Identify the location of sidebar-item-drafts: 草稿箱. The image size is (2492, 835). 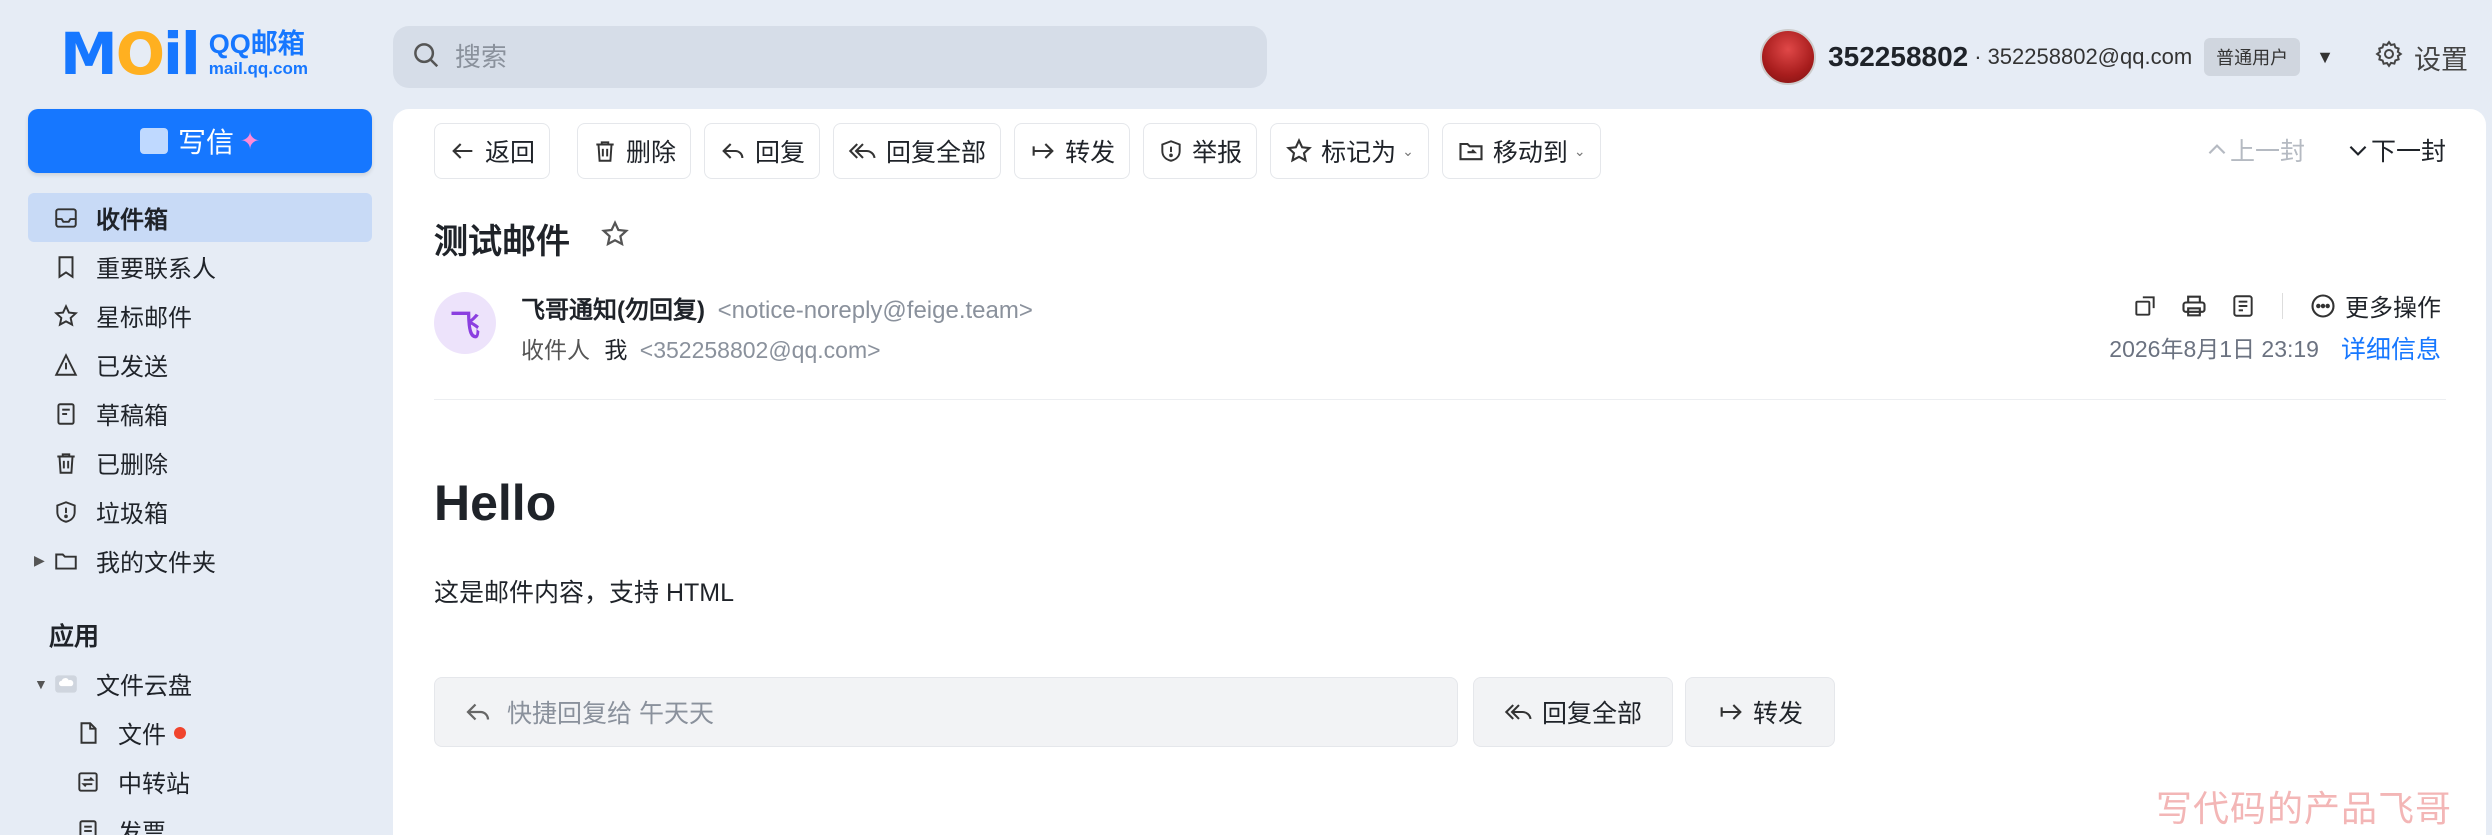
(200, 413).